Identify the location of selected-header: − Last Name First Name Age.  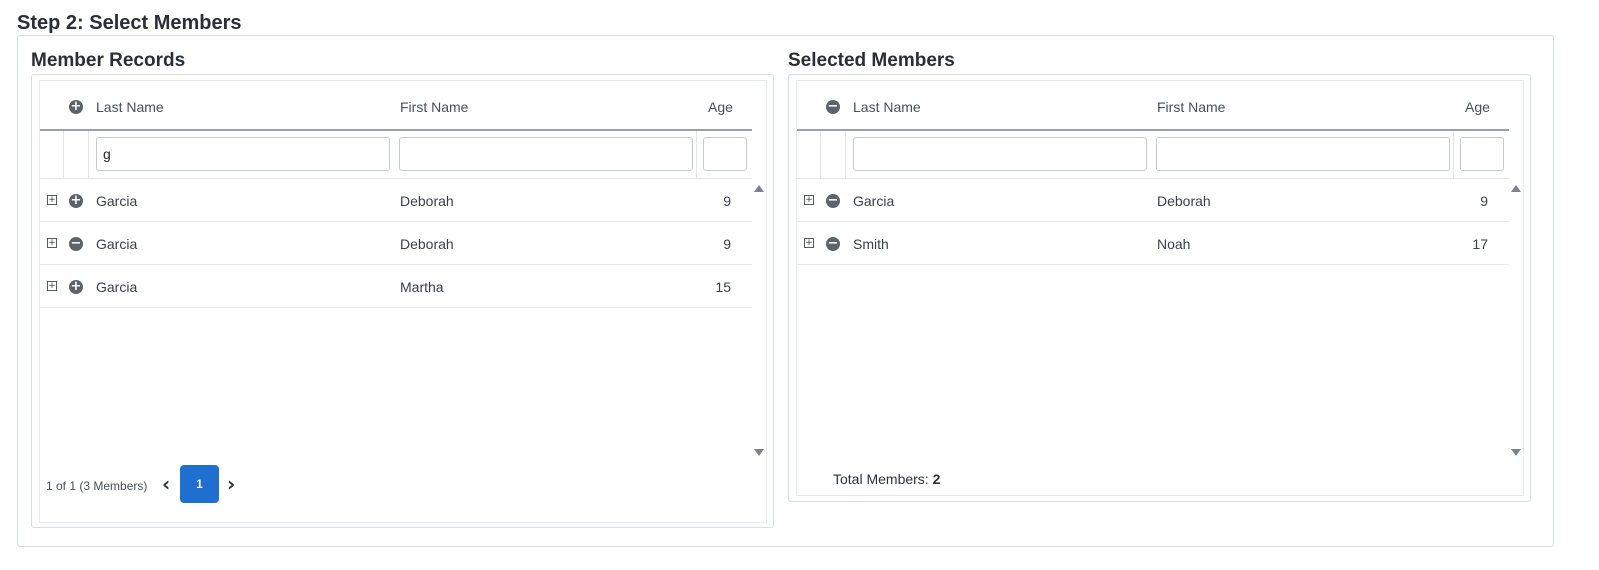
(1153, 106).